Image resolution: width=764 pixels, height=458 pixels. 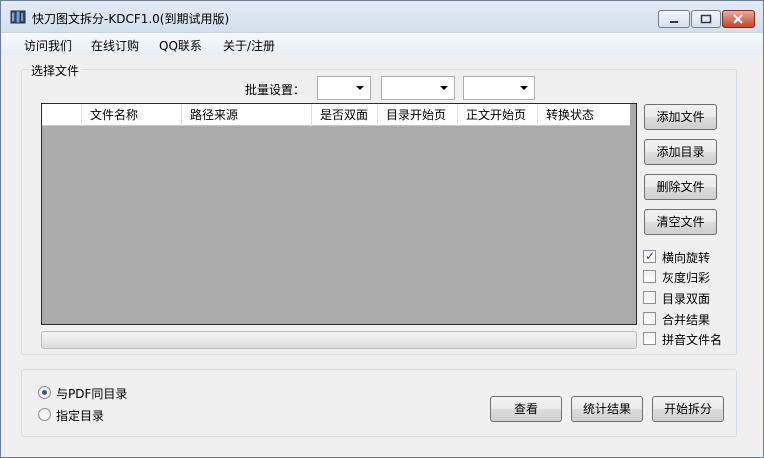 I want to click on window-title: 快刀图文拆分-KDCF1.0(到期试用版), so click(x=131, y=19).